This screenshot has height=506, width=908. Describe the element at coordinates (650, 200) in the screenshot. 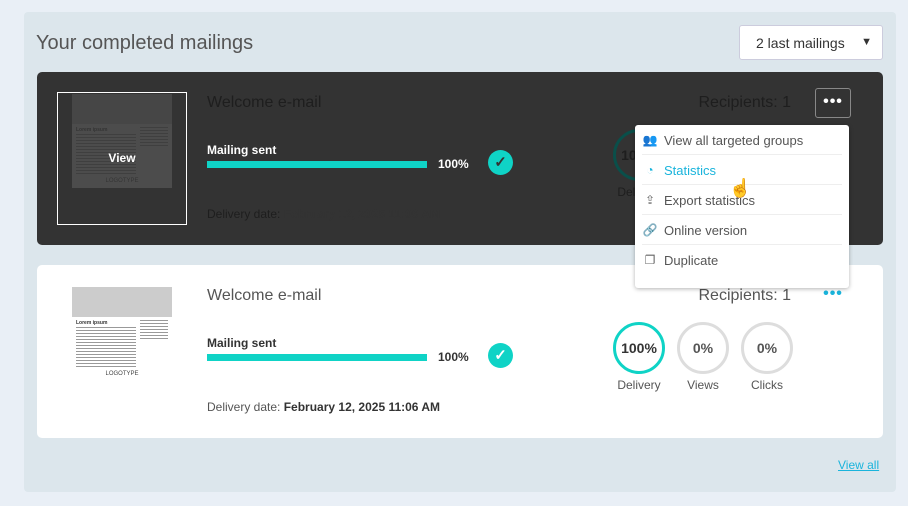

I see `export-icon: ⇪` at that location.